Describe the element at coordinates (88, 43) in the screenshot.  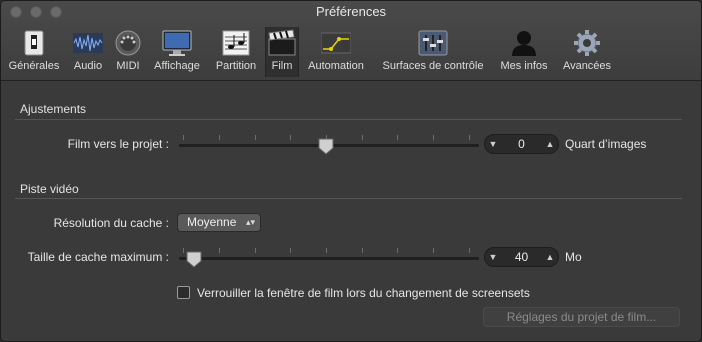
I see `audio-waveform-icon` at that location.